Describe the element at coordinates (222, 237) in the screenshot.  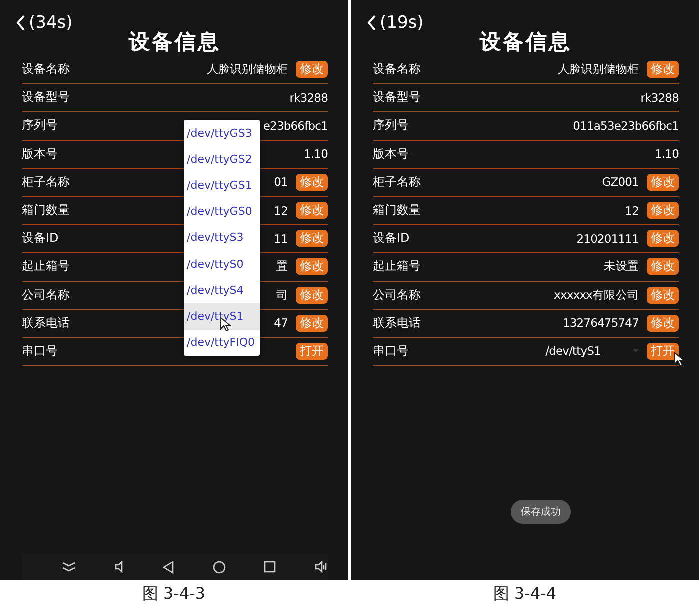
I see `dropdown-item: /dev/ttyS3` at that location.